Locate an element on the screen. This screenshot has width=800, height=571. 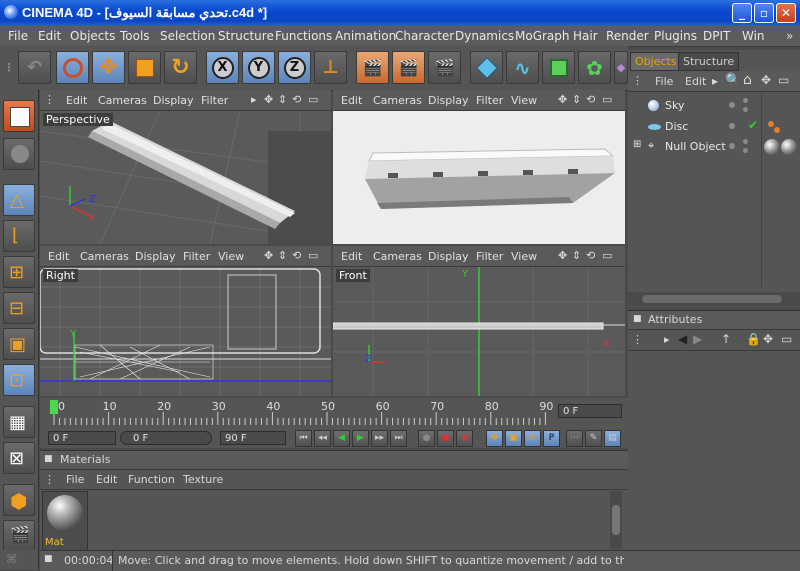
workplane-button: ⊠ is located at coordinates (19, 458).